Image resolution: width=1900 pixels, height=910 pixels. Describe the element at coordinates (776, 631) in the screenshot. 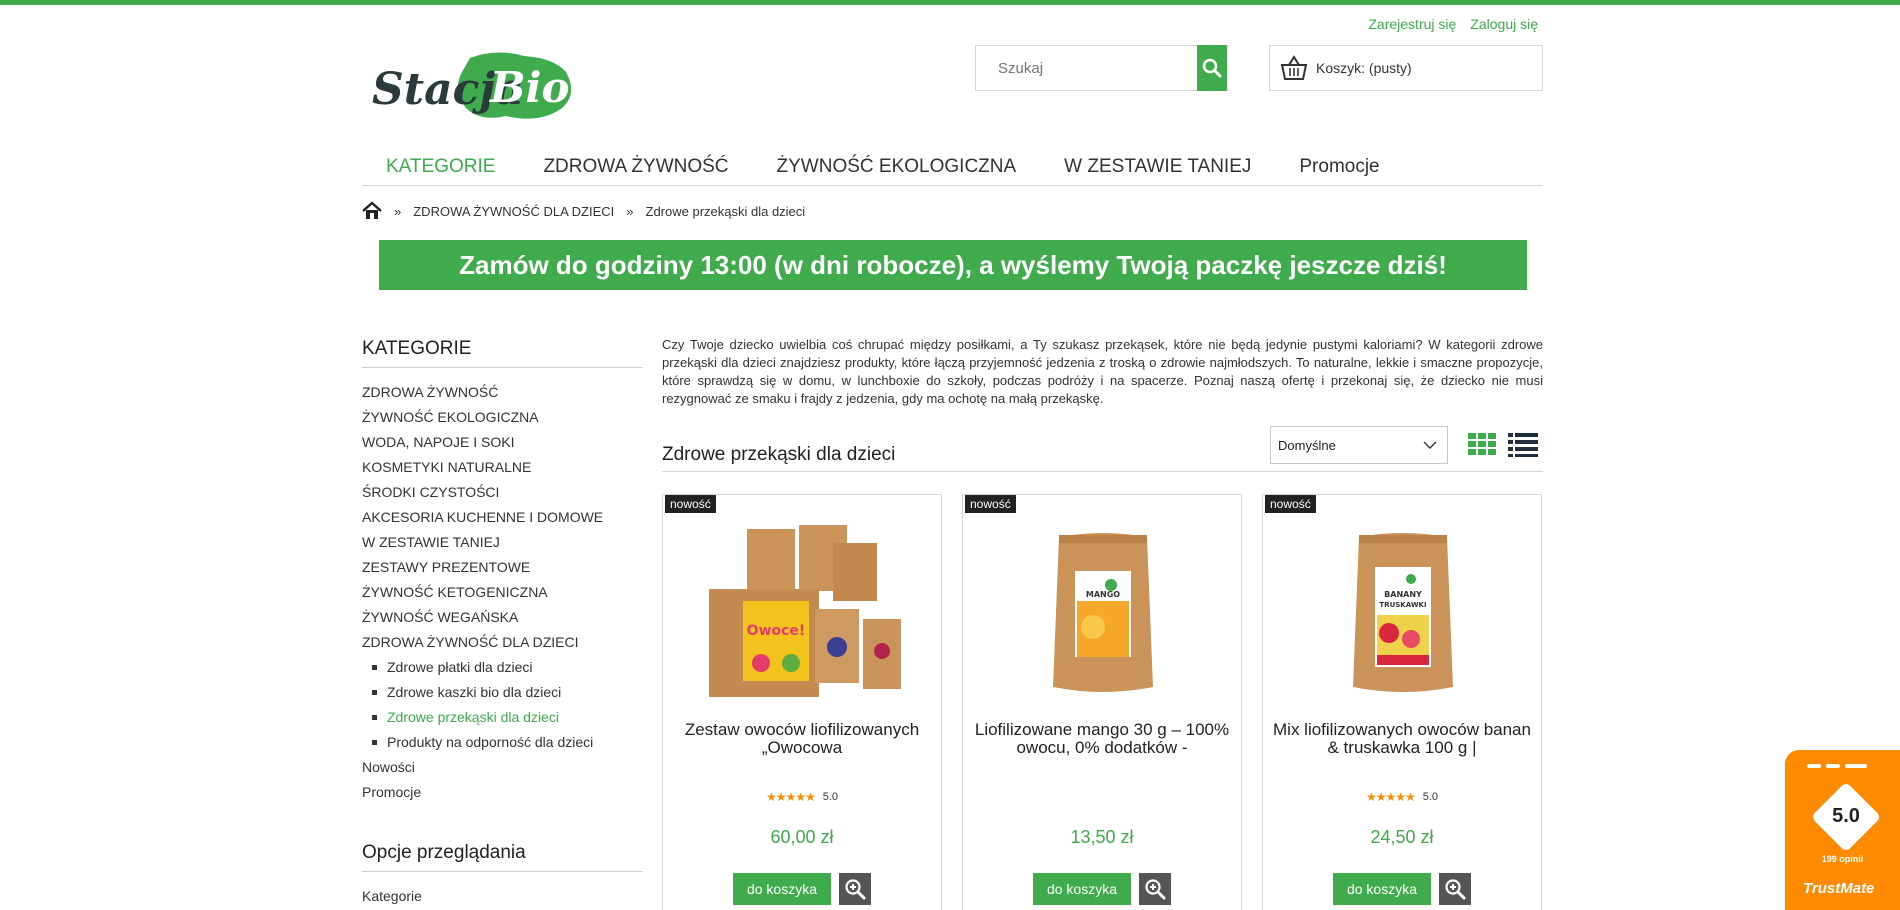

I see `svg-text: Owoce!` at that location.